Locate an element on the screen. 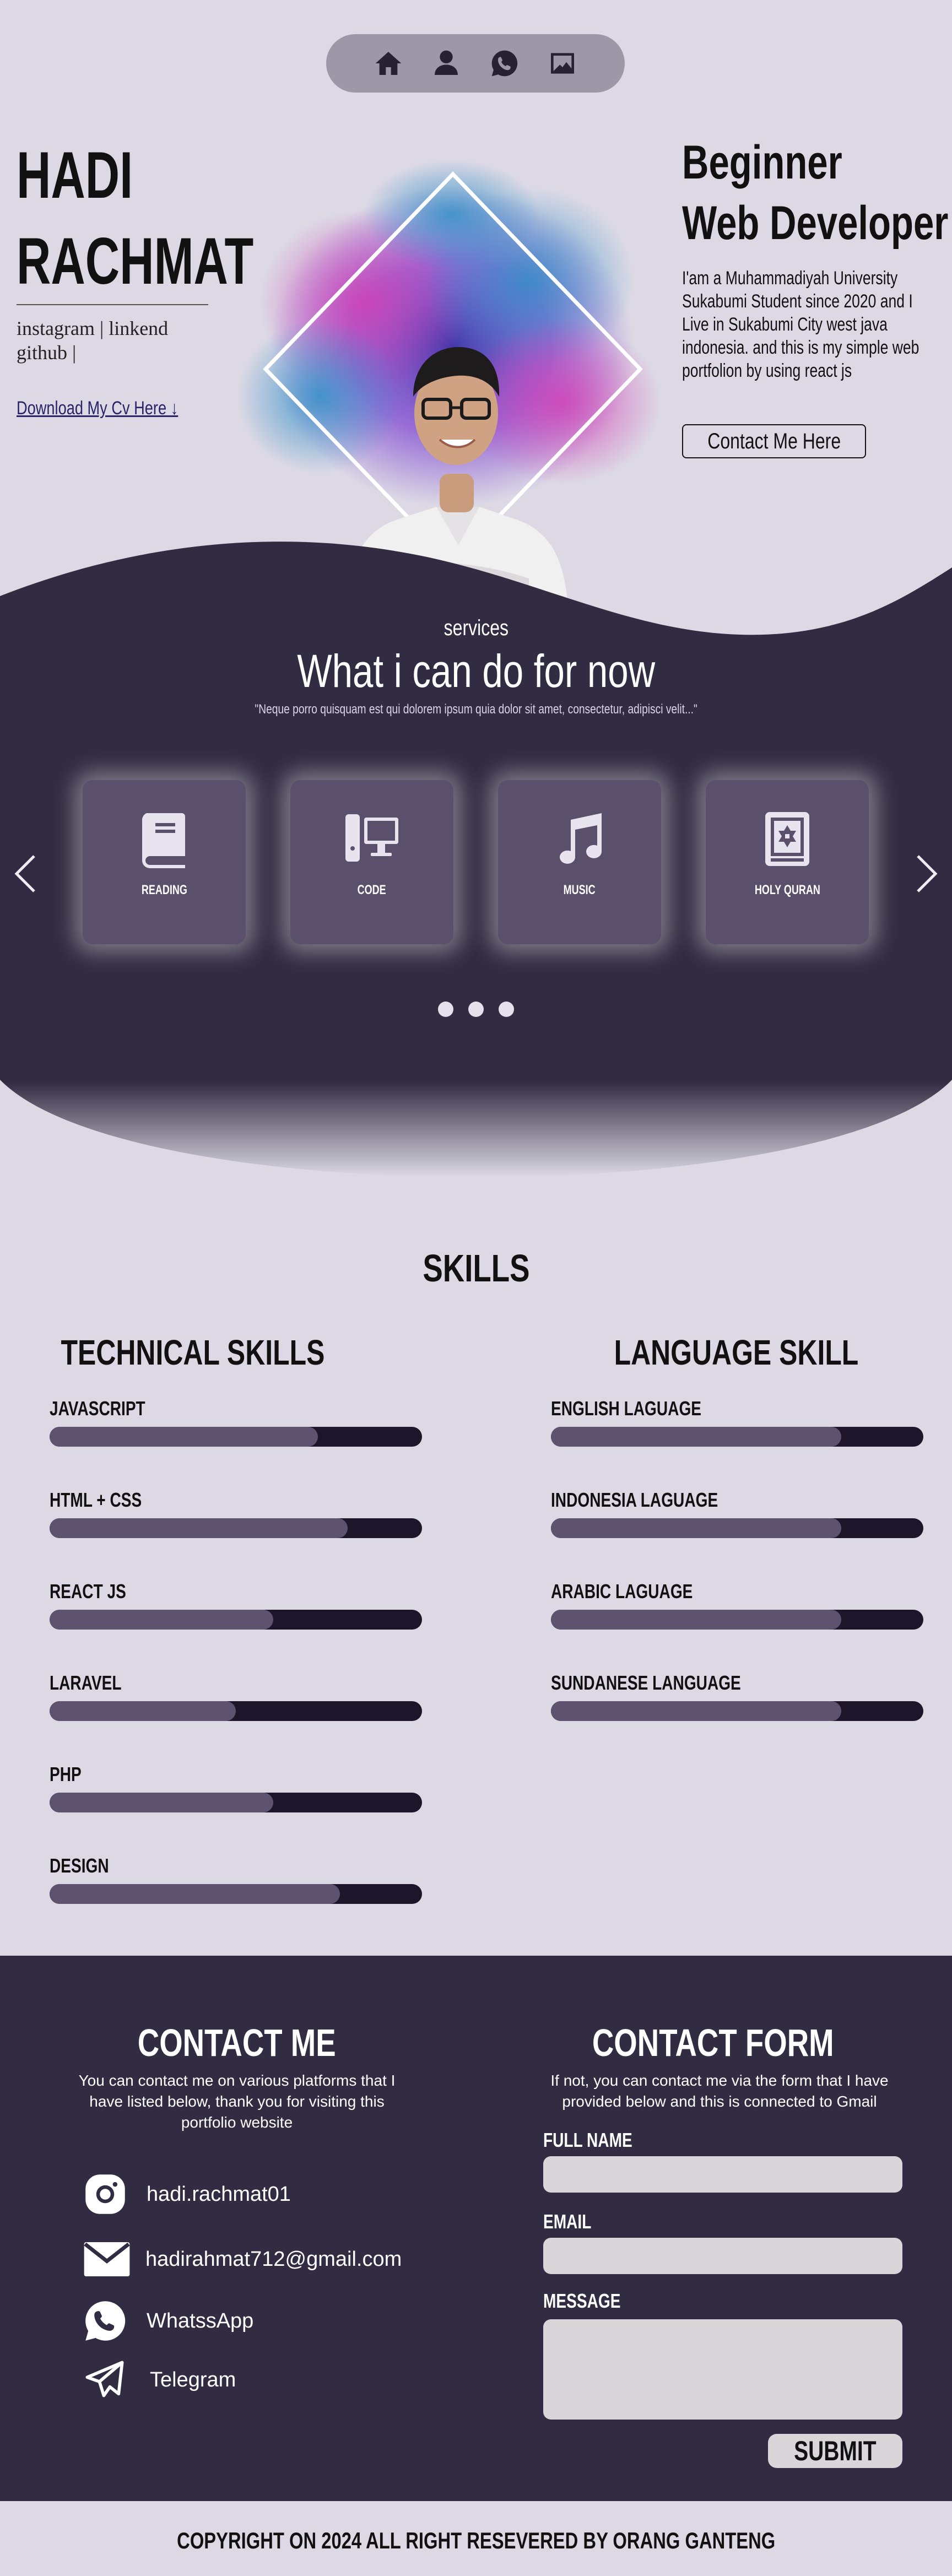 This screenshot has height=2576, width=952. service-label: READING is located at coordinates (164, 890).